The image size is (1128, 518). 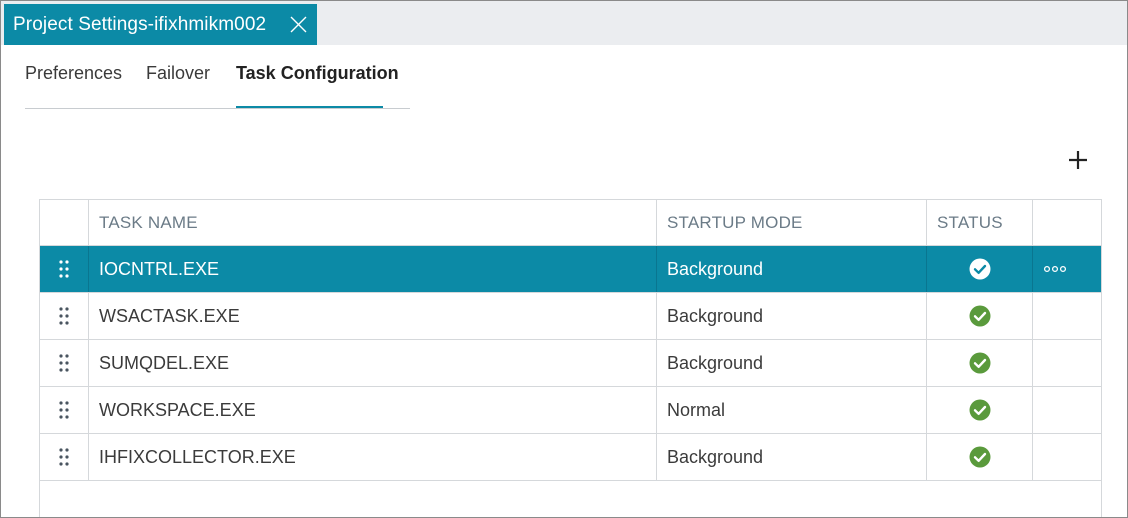 I want to click on startup-mode-cell: Normal, so click(x=792, y=410).